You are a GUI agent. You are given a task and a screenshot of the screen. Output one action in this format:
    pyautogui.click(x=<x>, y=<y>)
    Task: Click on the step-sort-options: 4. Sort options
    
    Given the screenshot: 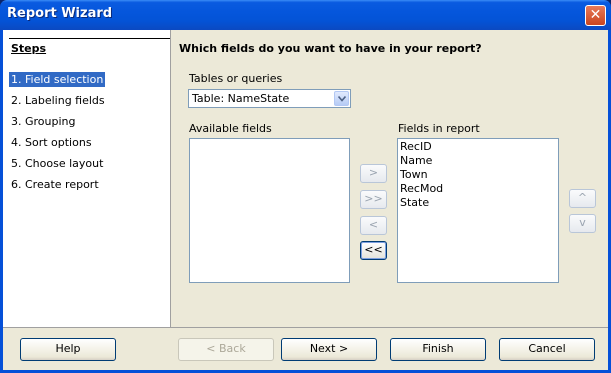 What is the action you would take?
    pyautogui.click(x=51, y=142)
    